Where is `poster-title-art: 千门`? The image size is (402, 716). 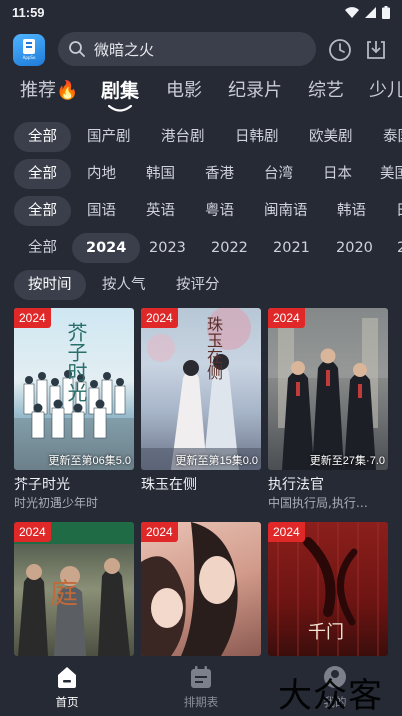 poster-title-art: 千门 is located at coordinates (326, 632).